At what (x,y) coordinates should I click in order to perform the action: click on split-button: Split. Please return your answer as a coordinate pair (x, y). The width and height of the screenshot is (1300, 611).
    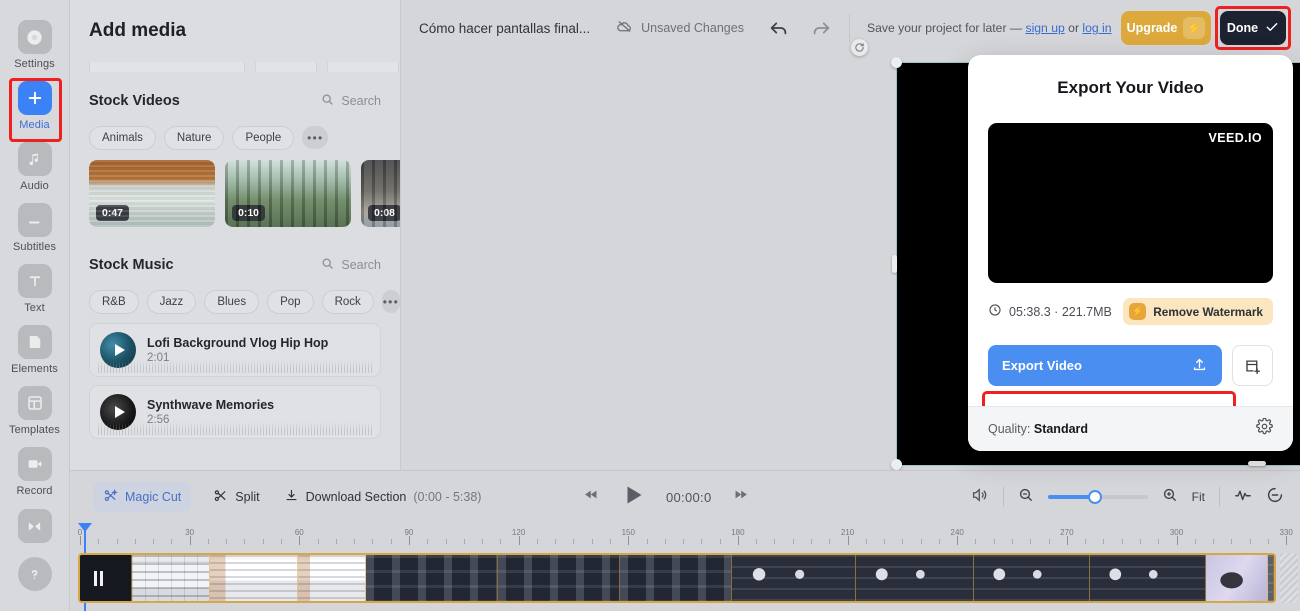
    Looking at the image, I should click on (236, 497).